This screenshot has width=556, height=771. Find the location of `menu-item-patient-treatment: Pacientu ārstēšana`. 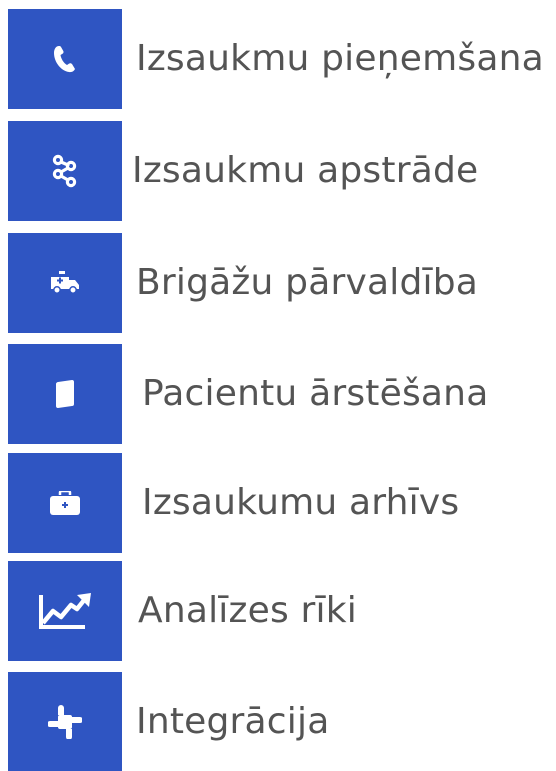

menu-item-patient-treatment: Pacientu ārstēšana is located at coordinates (278, 394).